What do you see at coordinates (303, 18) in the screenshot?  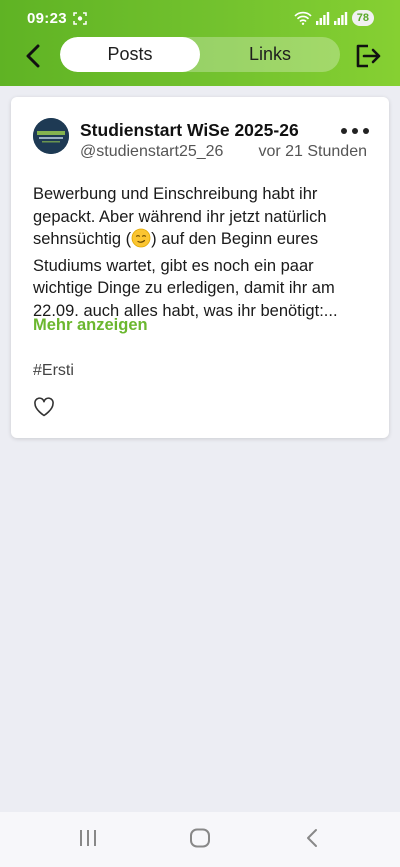 I see `wifi-icon` at bounding box center [303, 18].